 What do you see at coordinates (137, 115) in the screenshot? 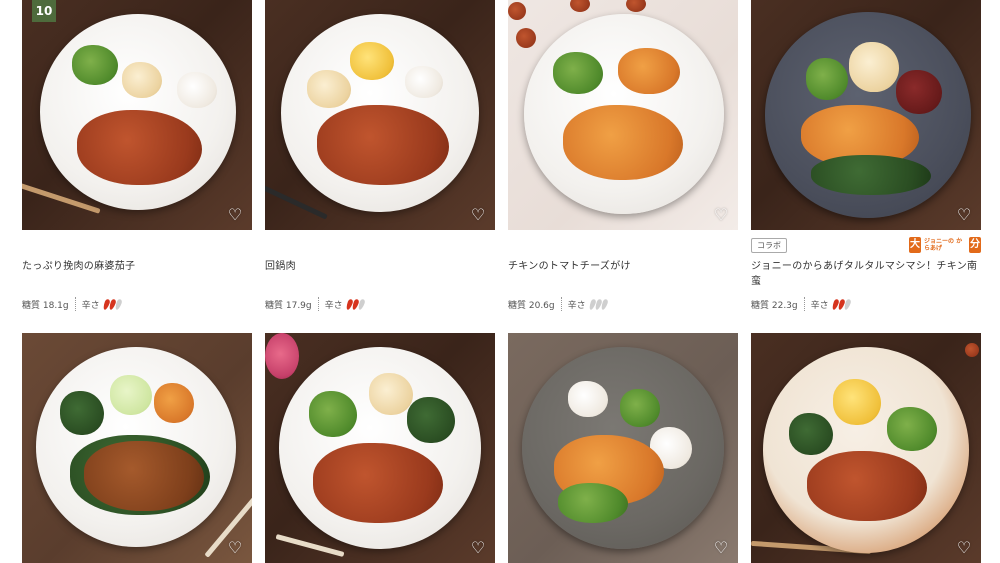
I see `product-image: 10 ♡` at bounding box center [137, 115].